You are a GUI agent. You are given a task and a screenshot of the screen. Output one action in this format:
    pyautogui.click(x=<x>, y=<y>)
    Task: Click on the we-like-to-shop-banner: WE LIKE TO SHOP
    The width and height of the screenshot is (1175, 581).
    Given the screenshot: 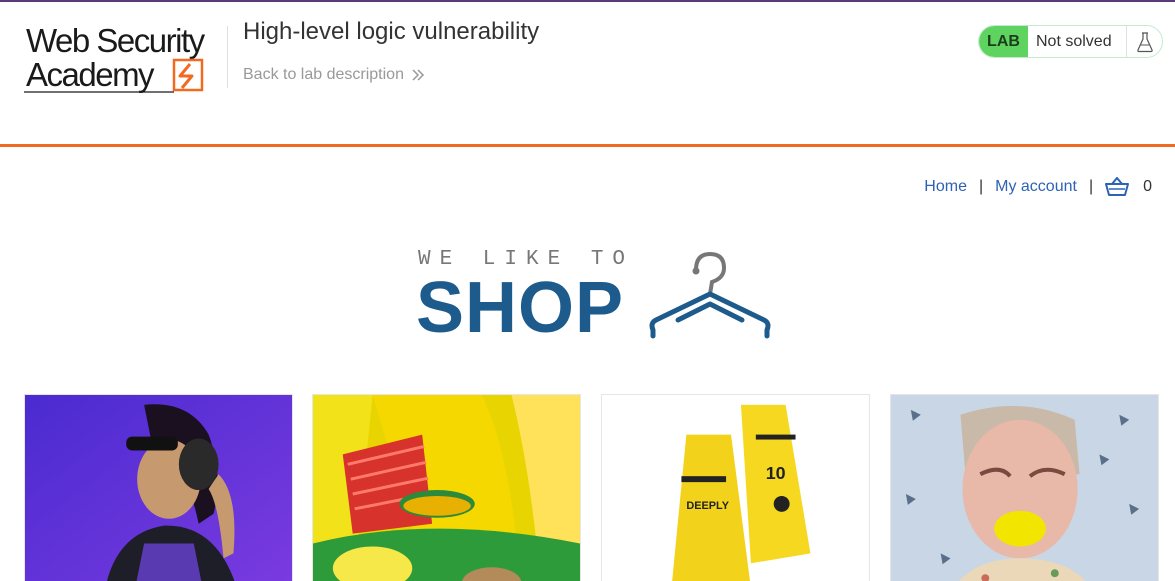 What is the action you would take?
    pyautogui.click(x=594, y=296)
    